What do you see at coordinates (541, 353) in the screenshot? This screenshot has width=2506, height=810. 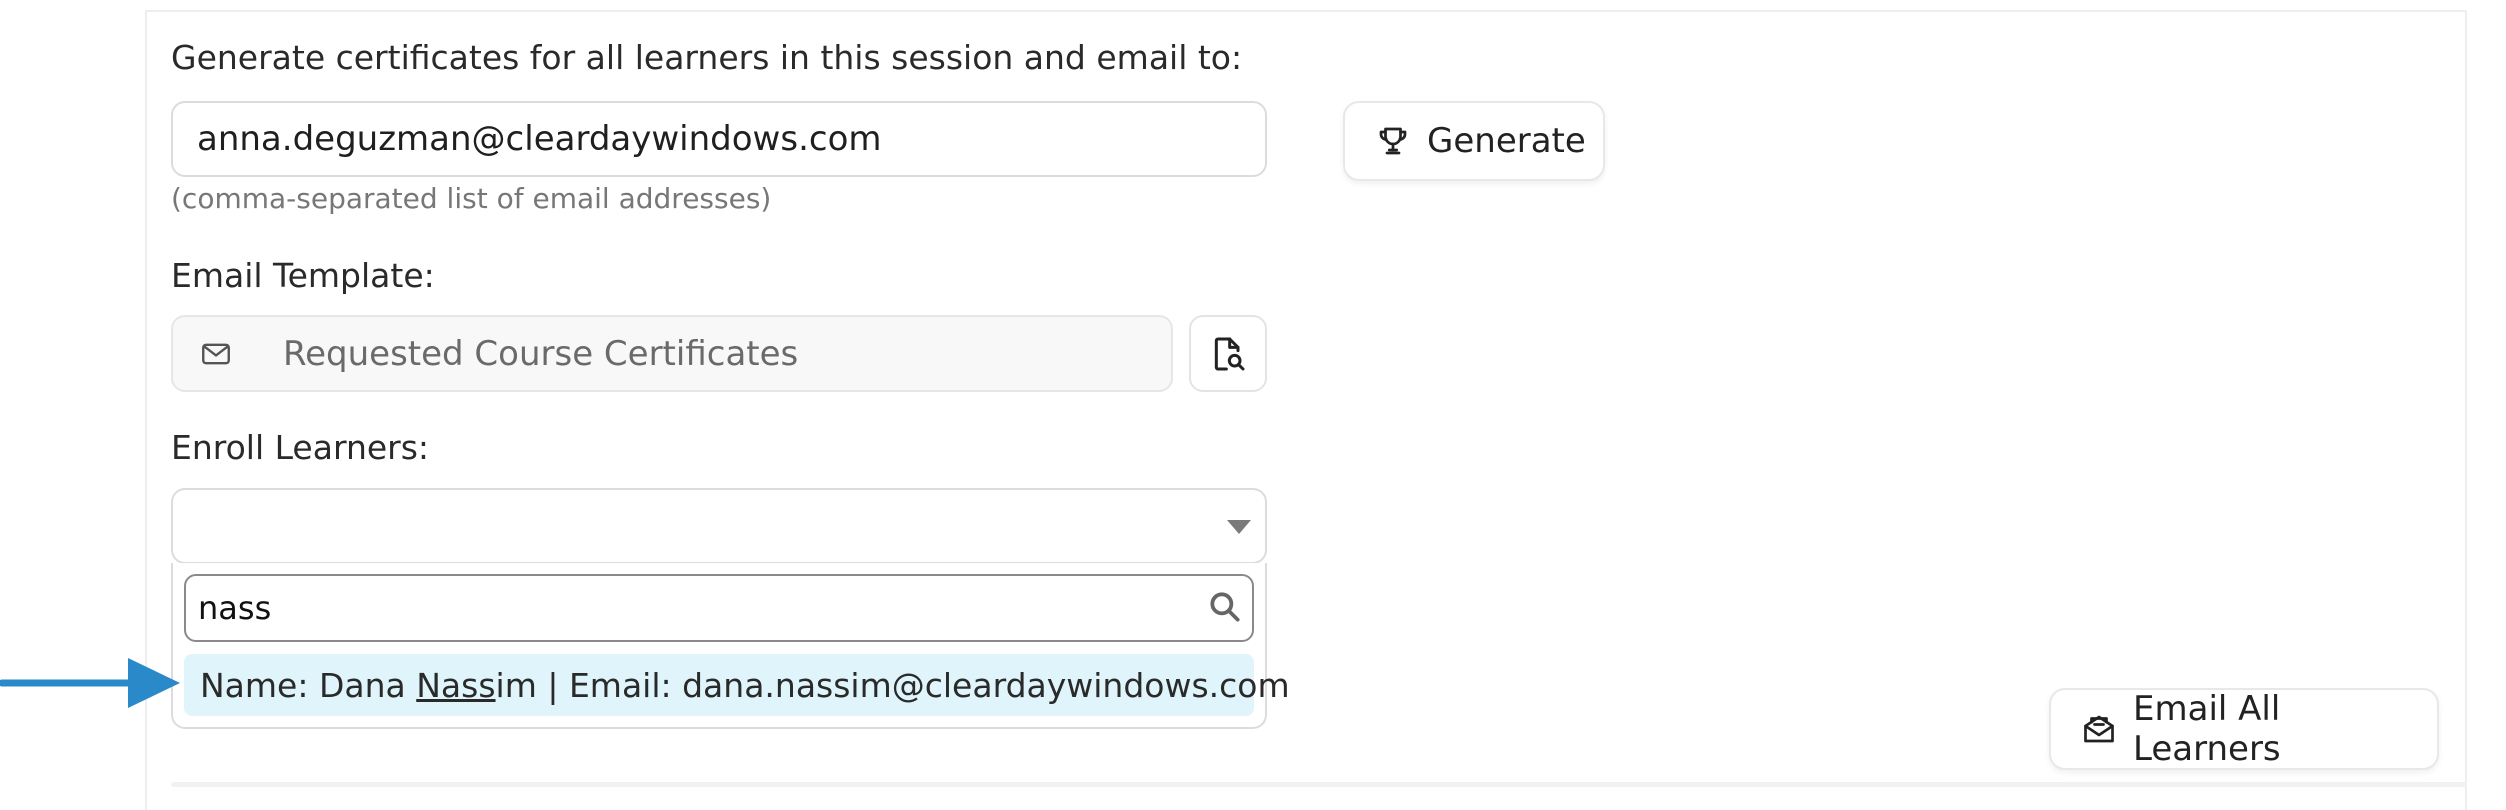 I see `email-template-value: Requested Course Certificates` at bounding box center [541, 353].